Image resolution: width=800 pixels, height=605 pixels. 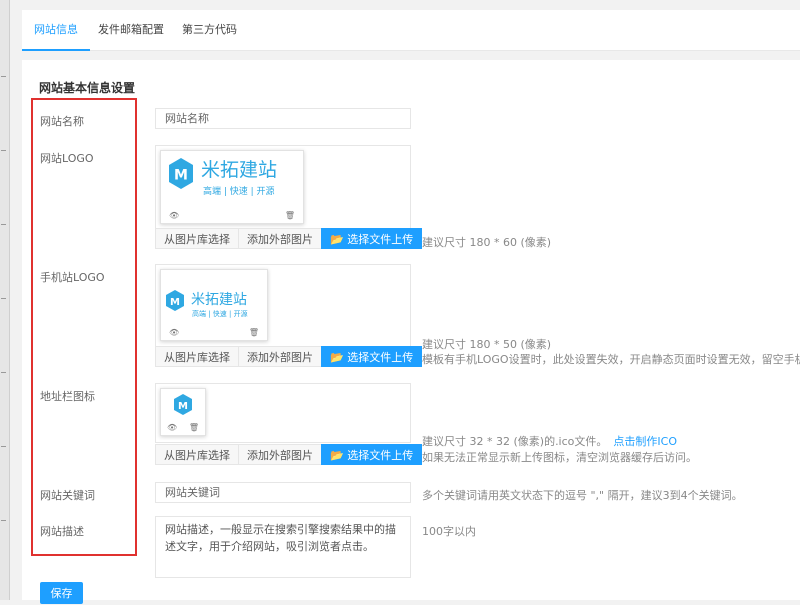 I want to click on favicon-external-button: 添加外部图片, so click(x=280, y=454).